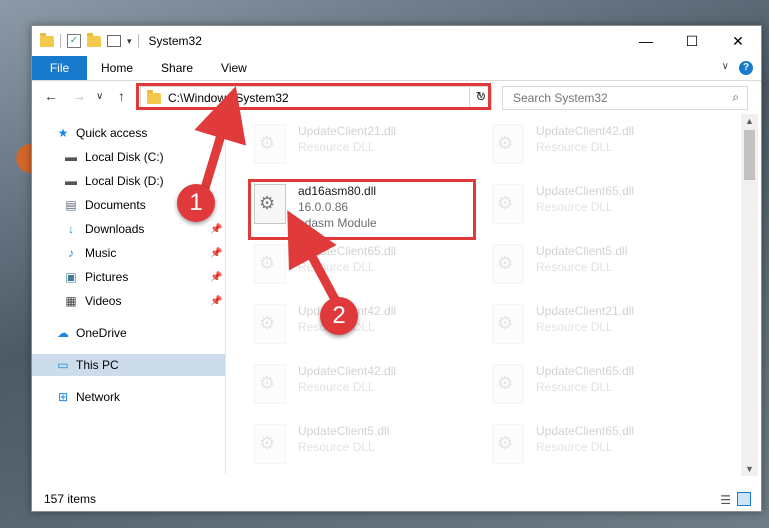  What do you see at coordinates (196, 203) in the screenshot?
I see `step-1-badge: 1` at bounding box center [196, 203].